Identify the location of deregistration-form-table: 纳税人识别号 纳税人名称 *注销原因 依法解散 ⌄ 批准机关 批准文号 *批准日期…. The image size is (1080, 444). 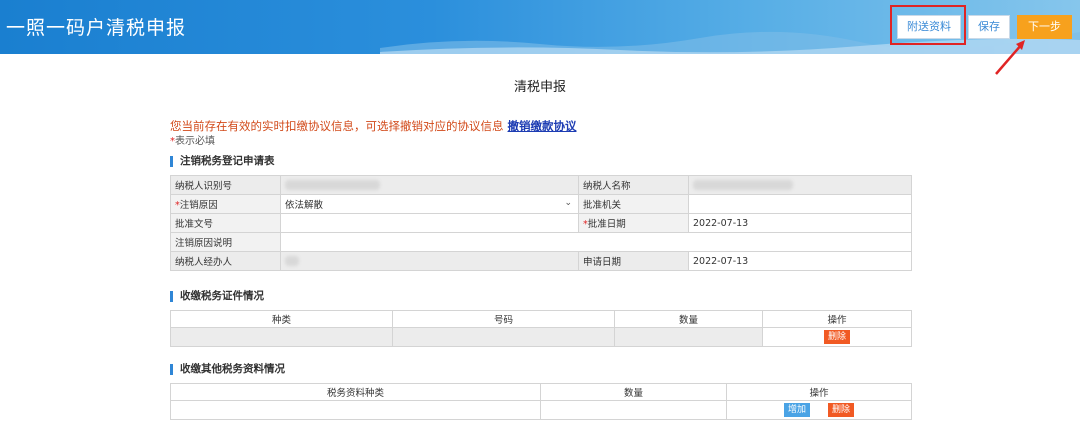
(541, 223).